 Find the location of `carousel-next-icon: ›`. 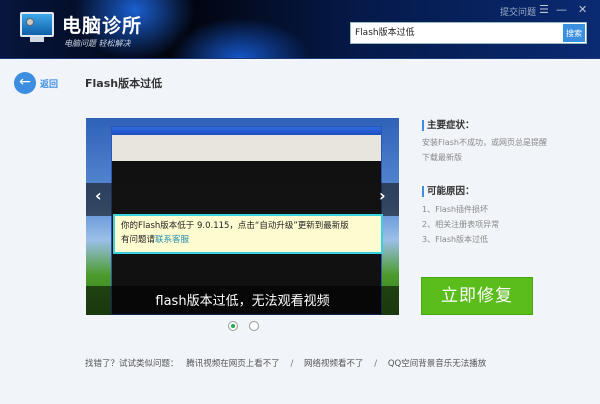

carousel-next-icon: › is located at coordinates (382, 195).